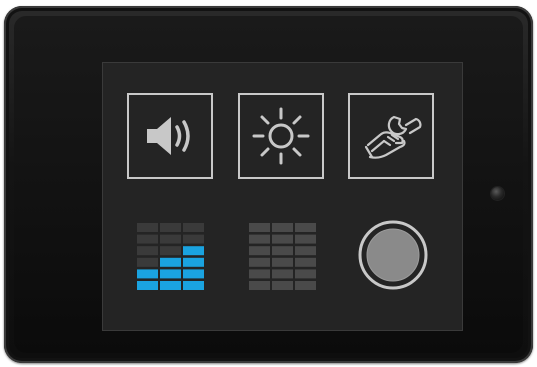 Image resolution: width=537 pixels, height=367 pixels. I want to click on speaker-icon, so click(168, 136).